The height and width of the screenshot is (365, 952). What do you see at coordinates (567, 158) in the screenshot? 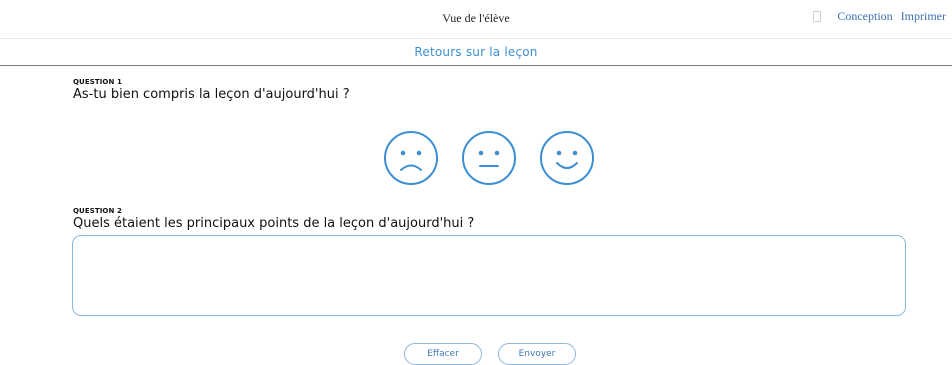
I see `happy-face-icon` at bounding box center [567, 158].